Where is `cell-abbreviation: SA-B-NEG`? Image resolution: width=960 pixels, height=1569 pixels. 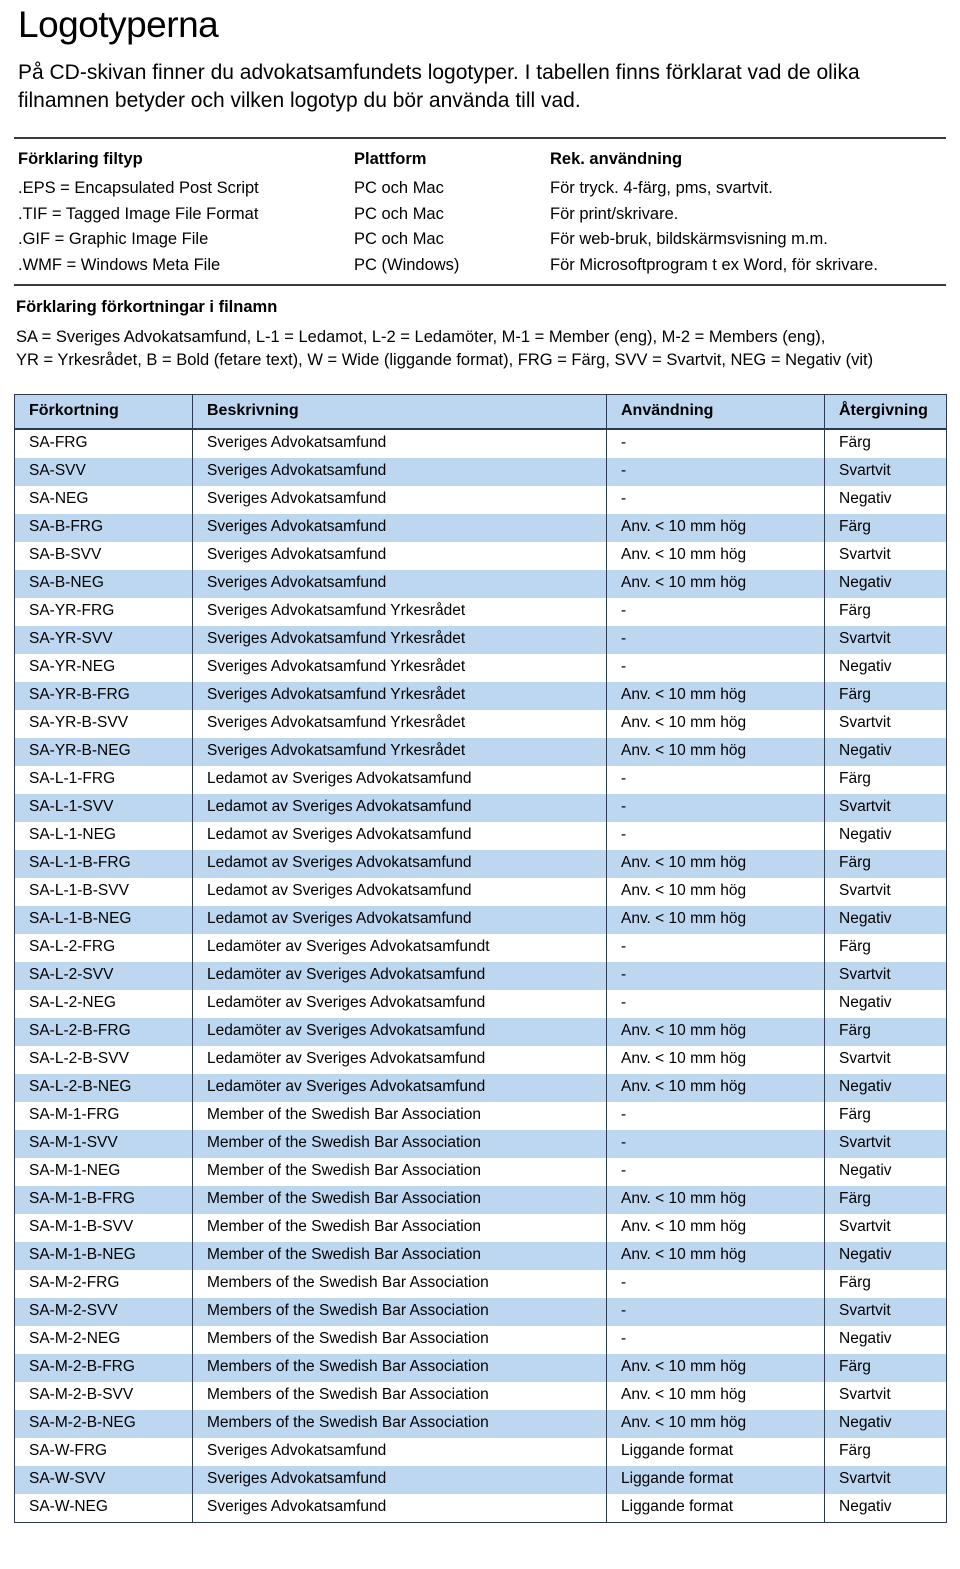 cell-abbreviation: SA-B-NEG is located at coordinates (103, 583).